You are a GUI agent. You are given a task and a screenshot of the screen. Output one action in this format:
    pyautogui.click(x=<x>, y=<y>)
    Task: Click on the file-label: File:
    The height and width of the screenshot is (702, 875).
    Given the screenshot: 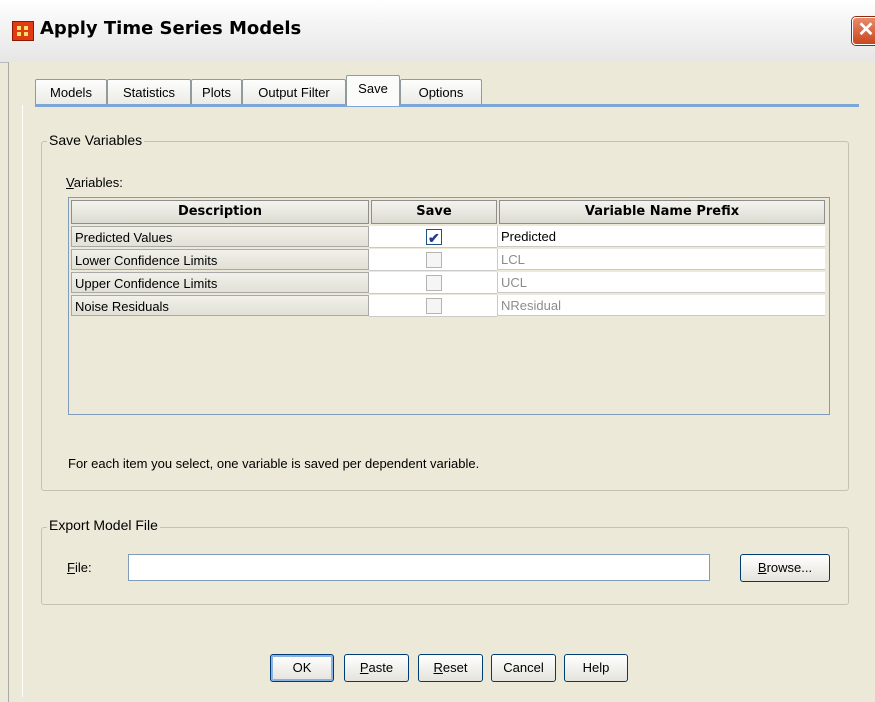 What is the action you would take?
    pyautogui.click(x=79, y=567)
    